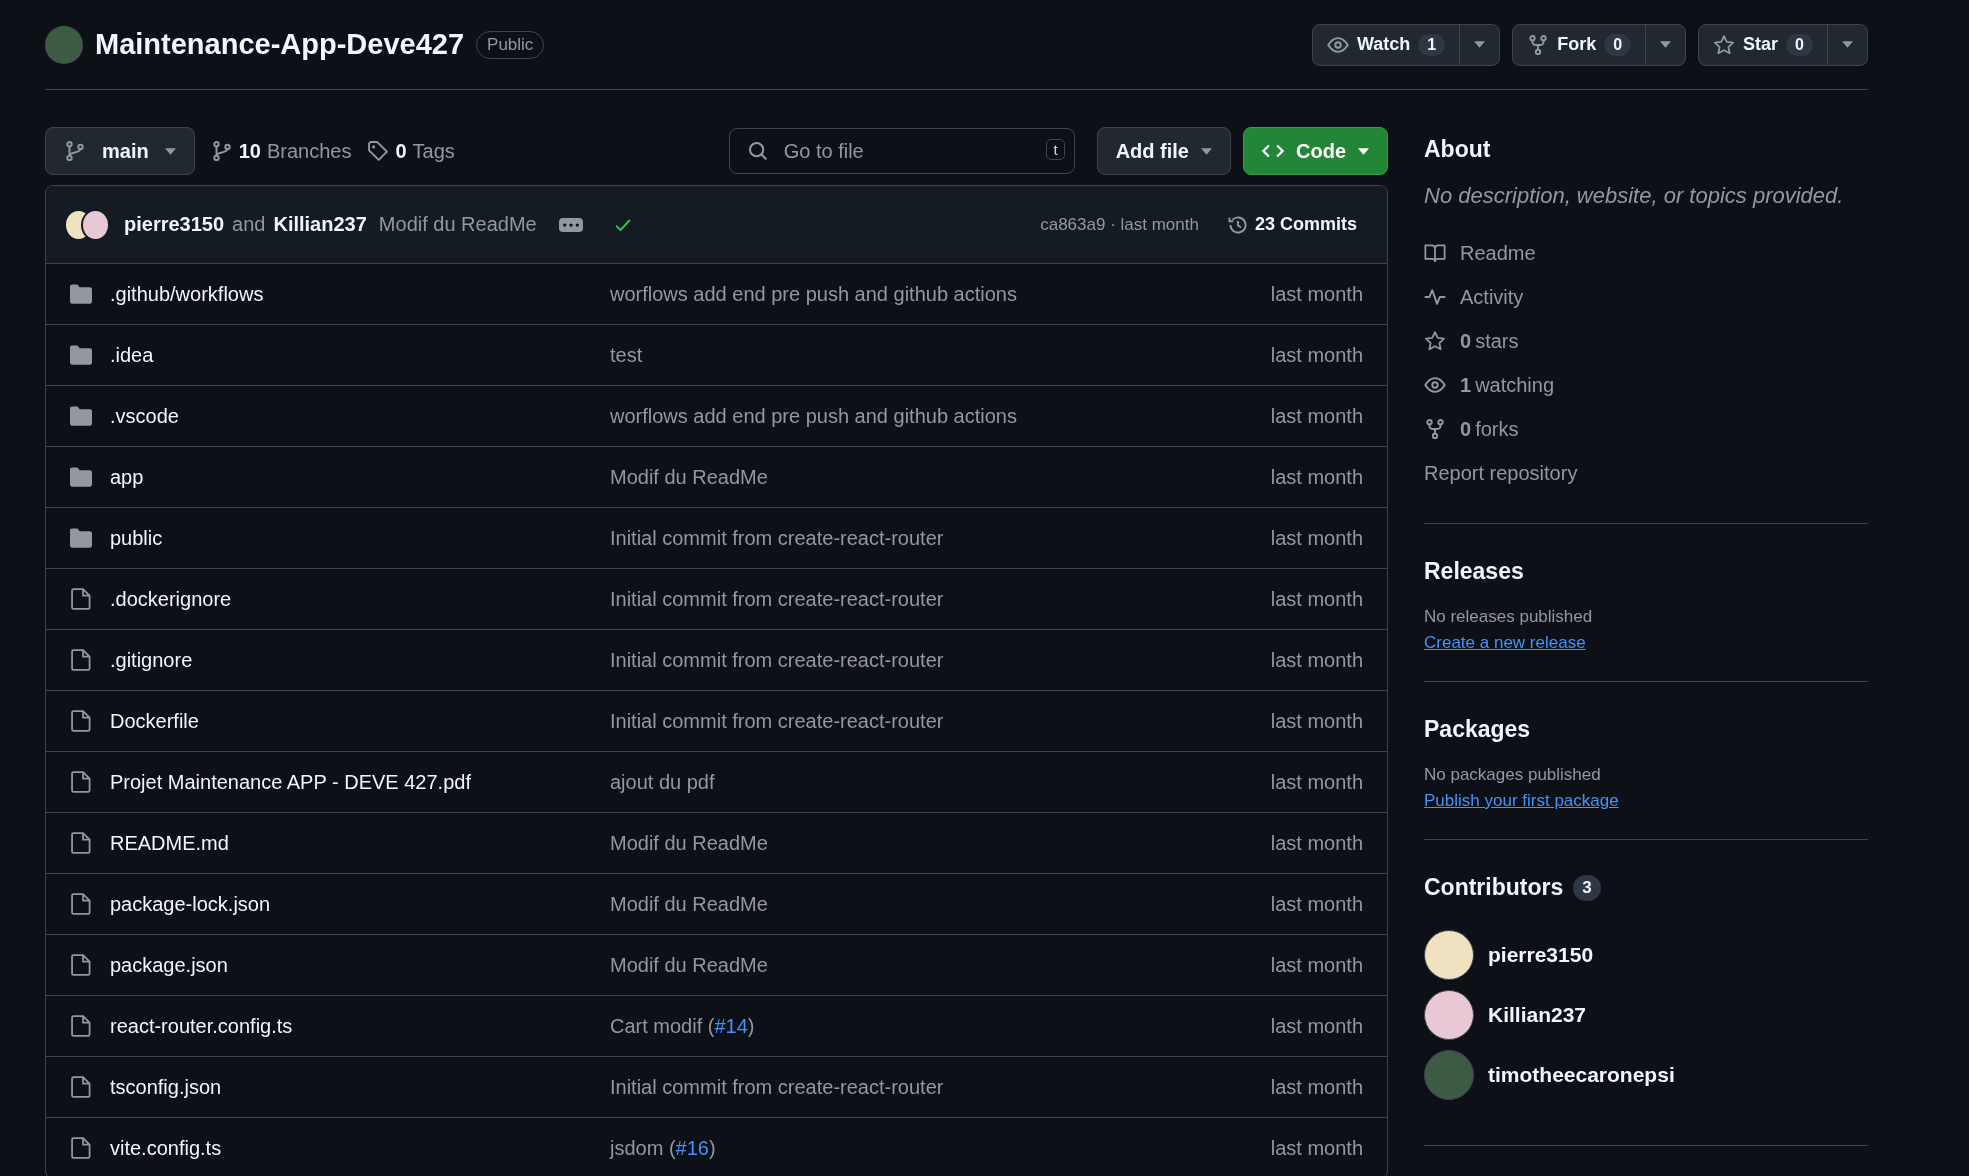 The height and width of the screenshot is (1176, 1969). I want to click on about-link: 0 stars, so click(1646, 341).